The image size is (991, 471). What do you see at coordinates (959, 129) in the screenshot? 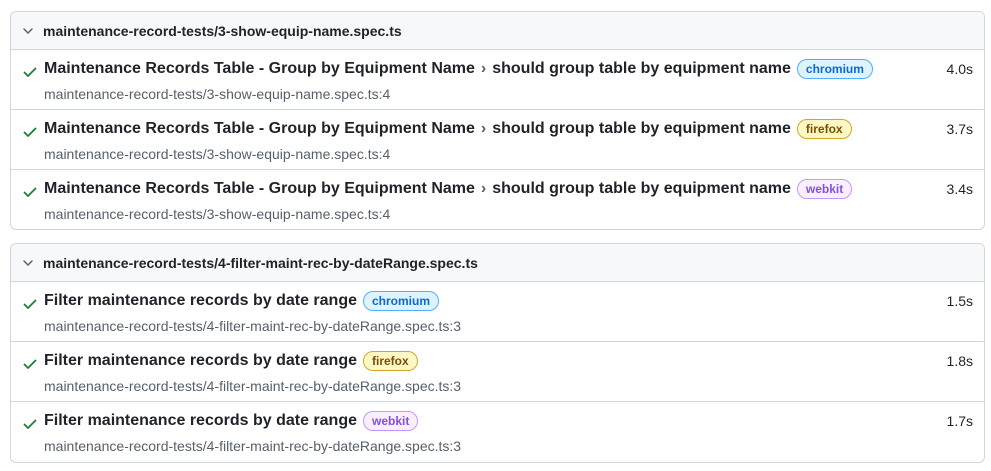
I see `test-duration: 3.7s` at bounding box center [959, 129].